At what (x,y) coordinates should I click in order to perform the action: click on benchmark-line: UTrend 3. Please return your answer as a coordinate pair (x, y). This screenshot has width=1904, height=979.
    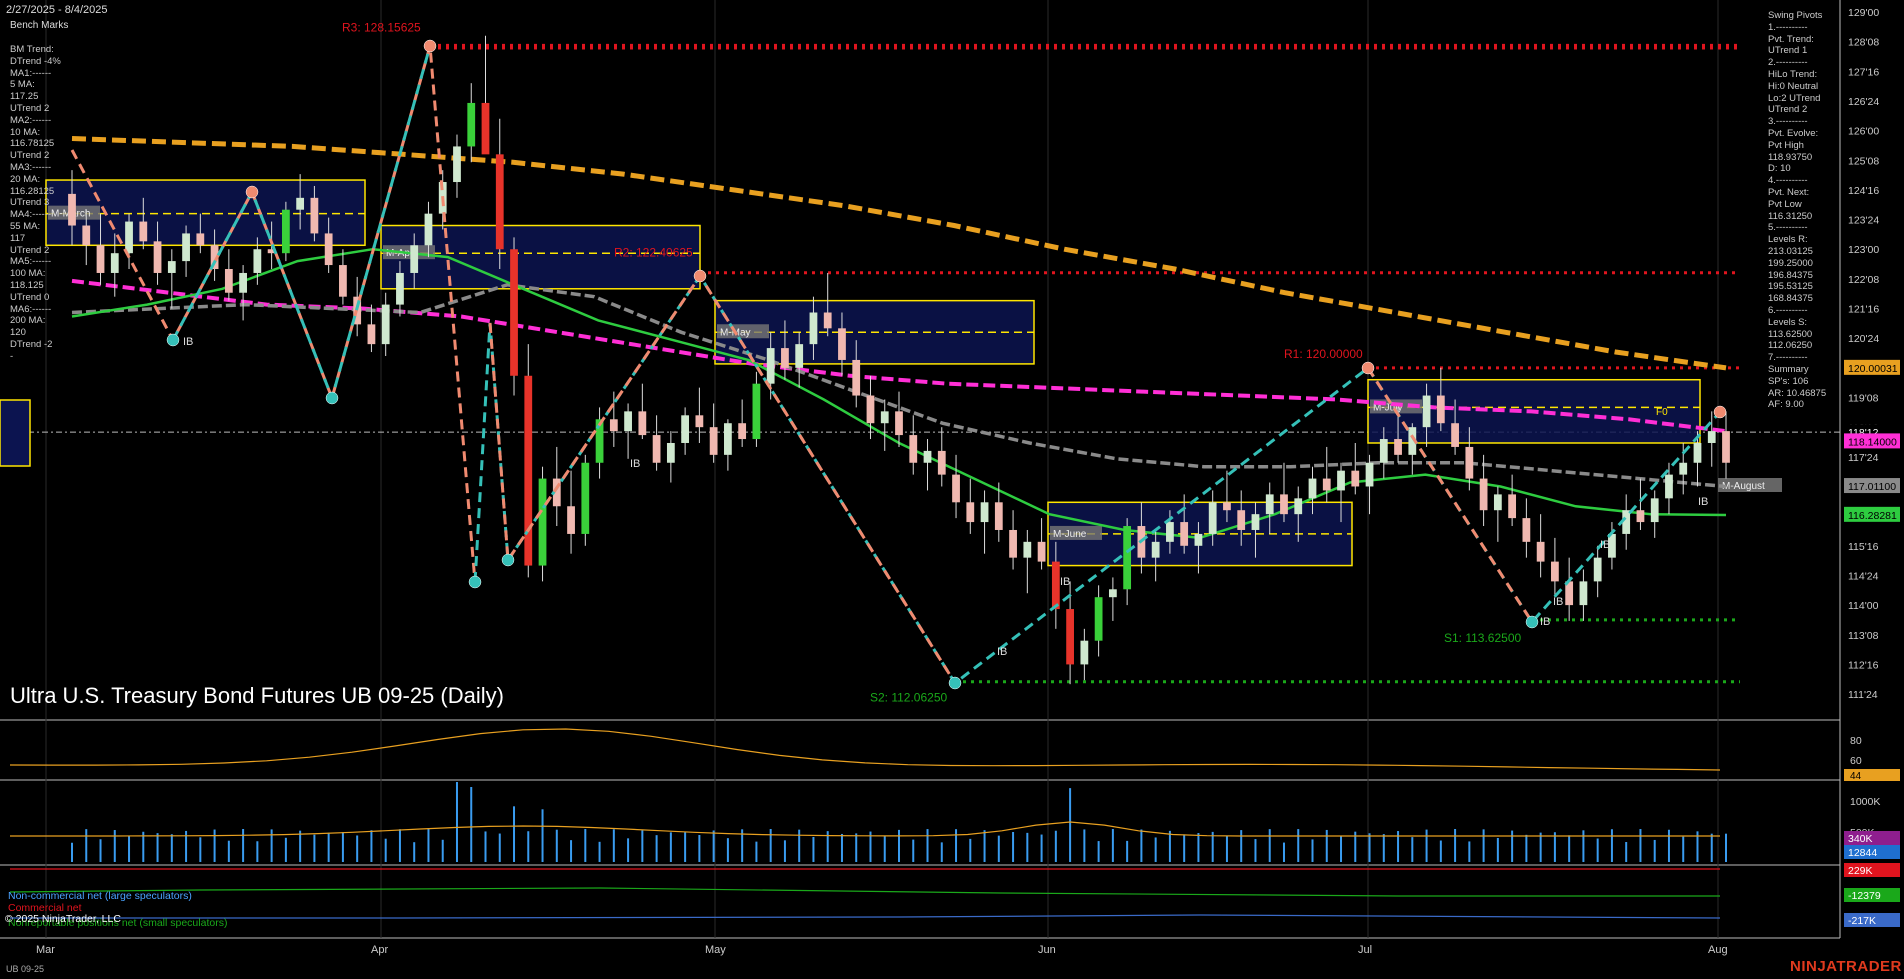
    Looking at the image, I should click on (35, 203).